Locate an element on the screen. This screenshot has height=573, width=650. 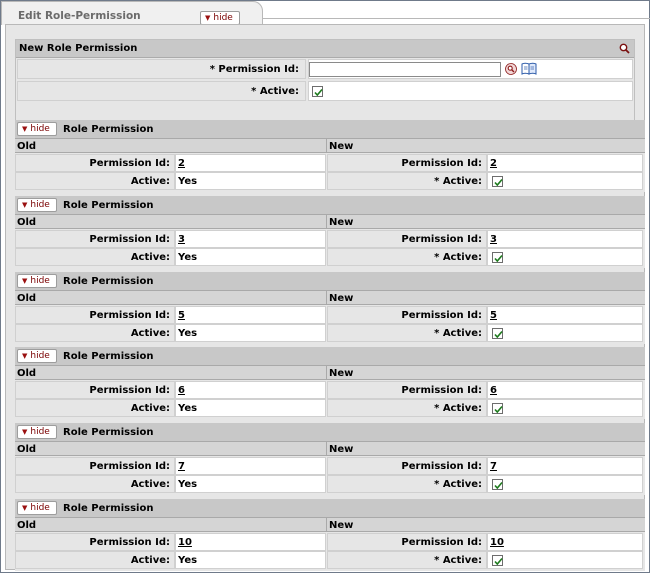
new-permission-id-label: * Permission Id: is located at coordinates (161, 69).